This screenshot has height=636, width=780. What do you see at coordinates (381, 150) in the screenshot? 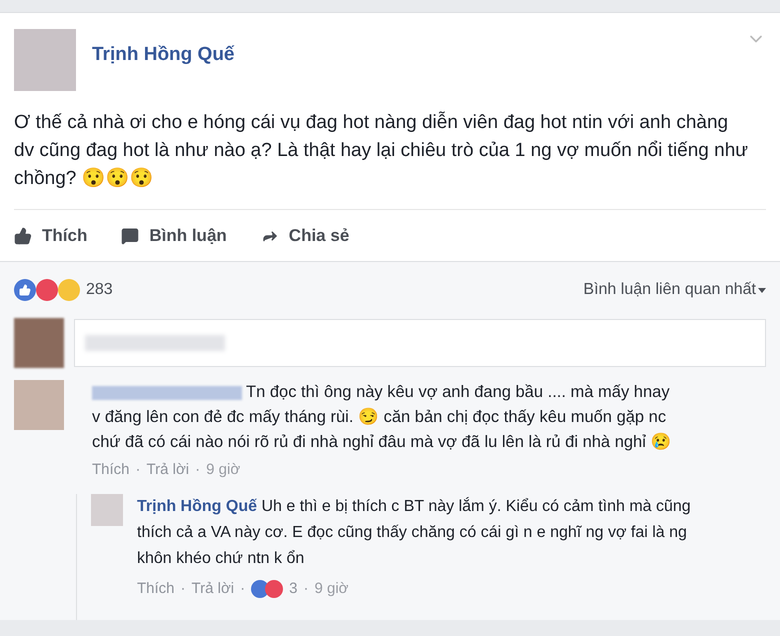
I see `post-text: Ơ thế cả nhà ơi cho e hóng cái vụ đag hot nàng diễn viên đag hot ntin với anh chàng dv cũng đag hot là như nào ạ? Là thật hay lại chiêu trò của 1 ng vợ muốn nổi tiếng như chồng? 😯😯😯` at bounding box center [381, 150].